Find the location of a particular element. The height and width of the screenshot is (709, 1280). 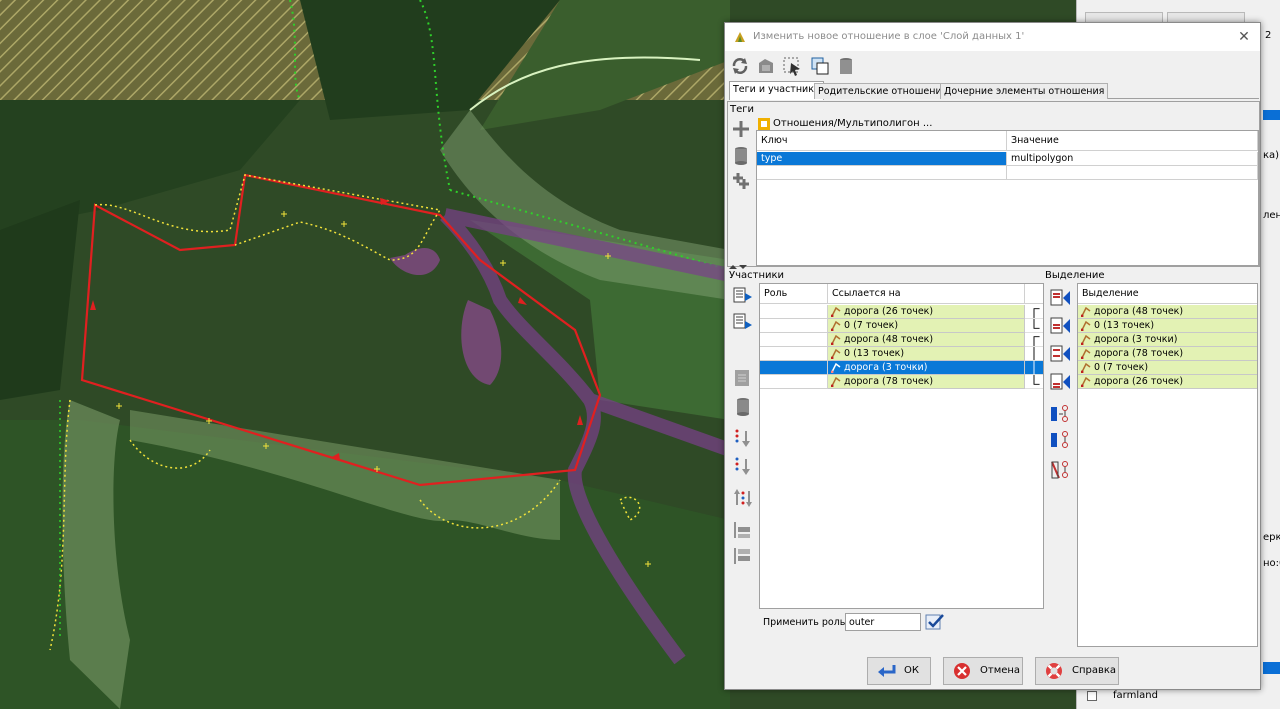

tab-tags-and-members: Теги и участники is located at coordinates (777, 90).